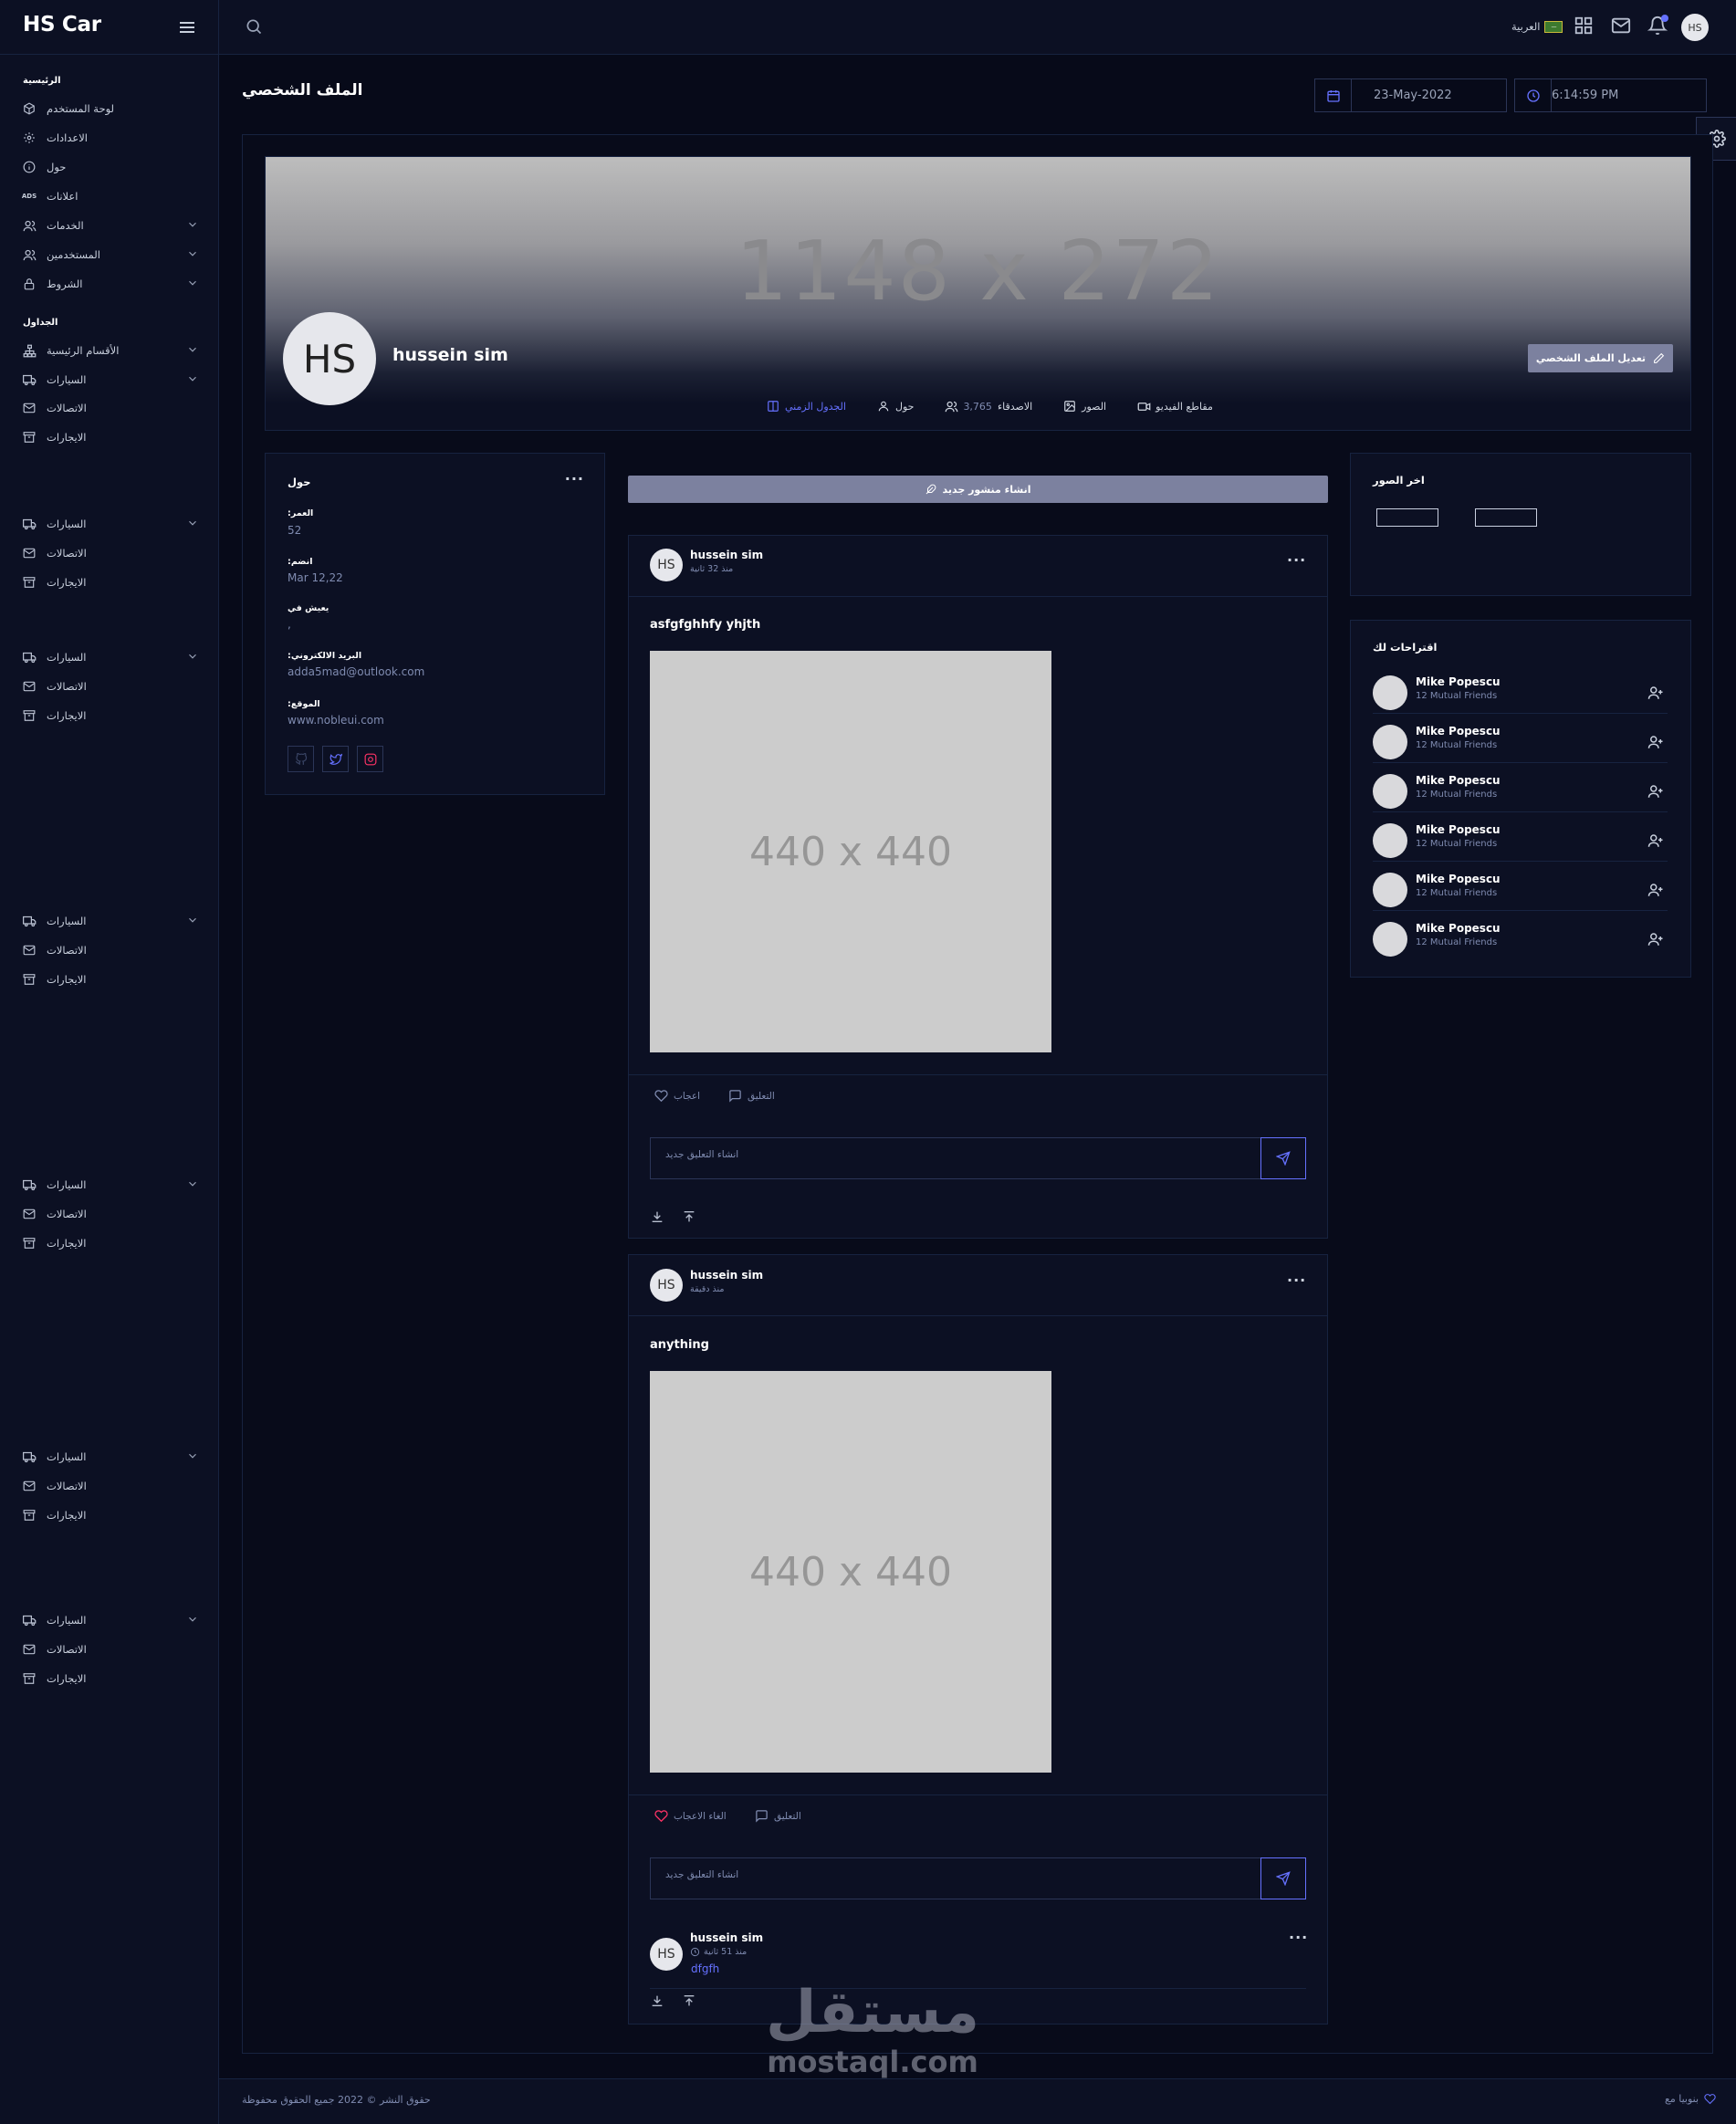  Describe the element at coordinates (109, 138) in the screenshot. I see `sidebar-item-settings: الاعدادات` at that location.